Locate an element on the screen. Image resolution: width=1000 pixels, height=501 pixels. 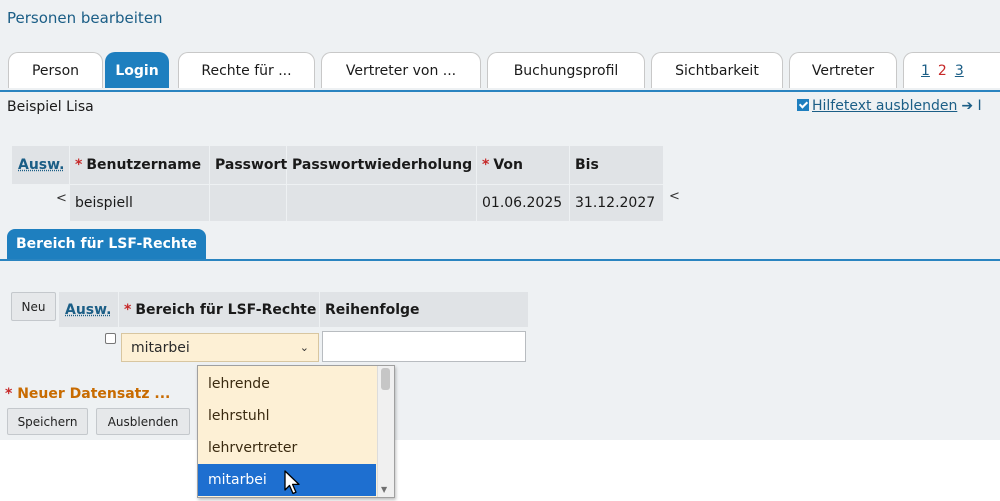
header-bis: Bis is located at coordinates (616, 165).